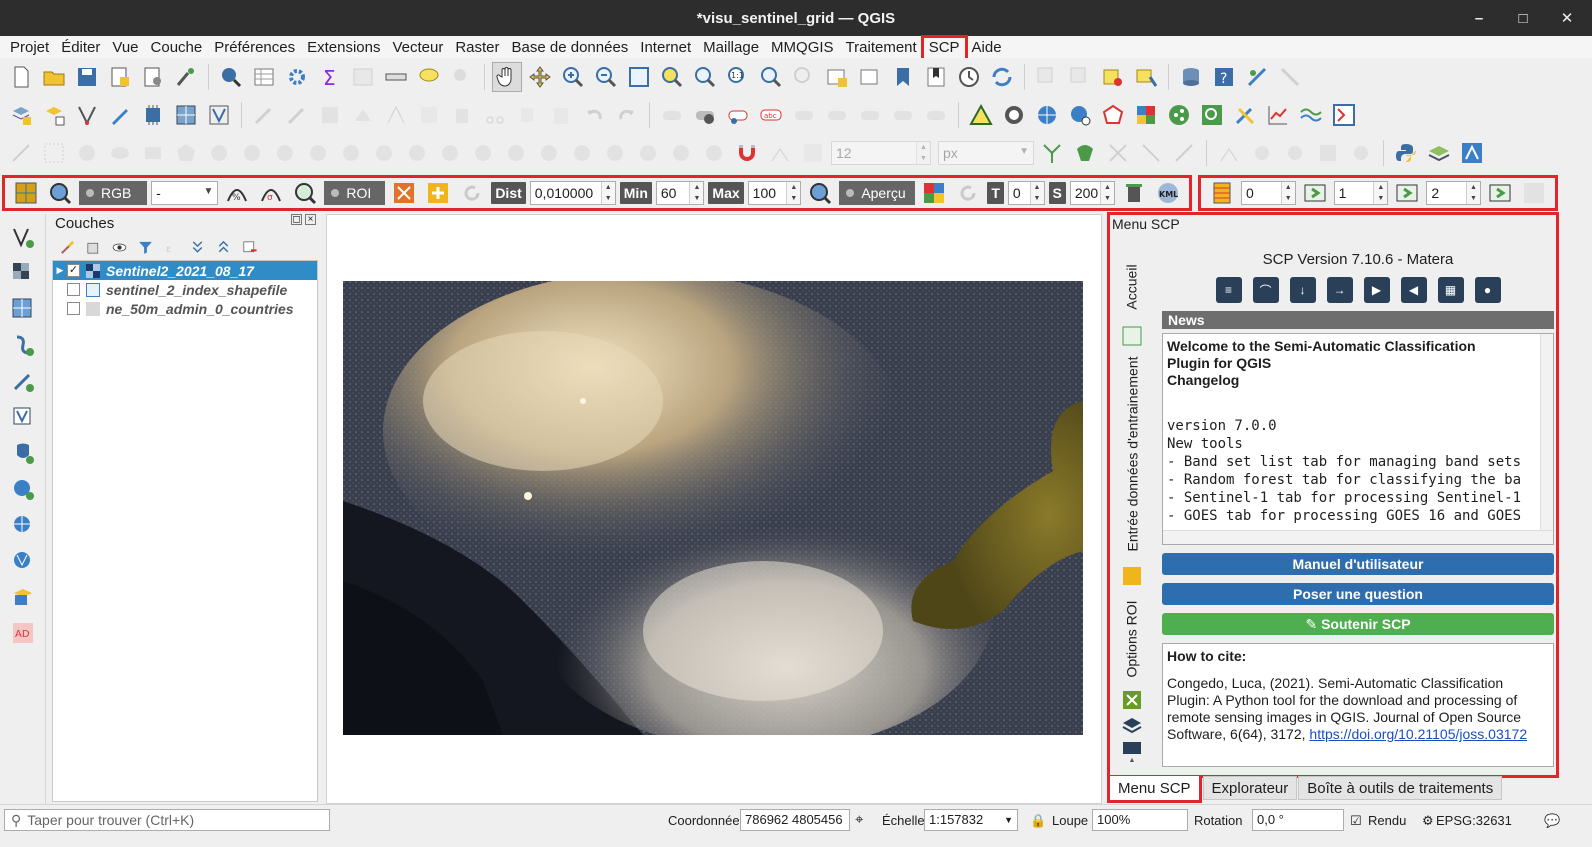 The width and height of the screenshot is (1592, 847). I want to click on roi-toggle: ROI, so click(355, 193).